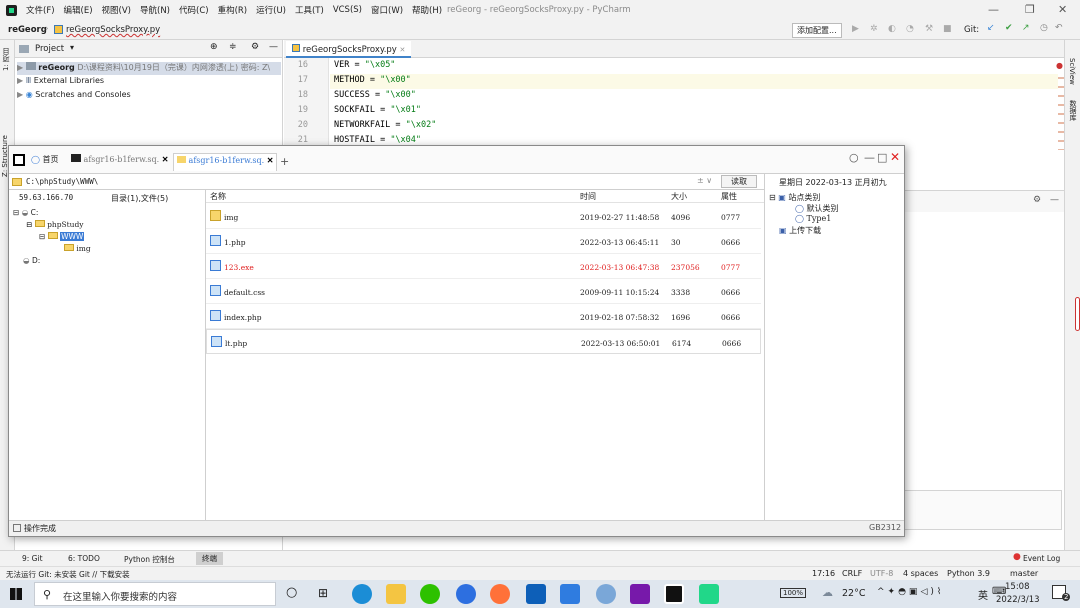  What do you see at coordinates (1072, 71) in the screenshot?
I see `sciview-tool-tab: SciView` at bounding box center [1072, 71].